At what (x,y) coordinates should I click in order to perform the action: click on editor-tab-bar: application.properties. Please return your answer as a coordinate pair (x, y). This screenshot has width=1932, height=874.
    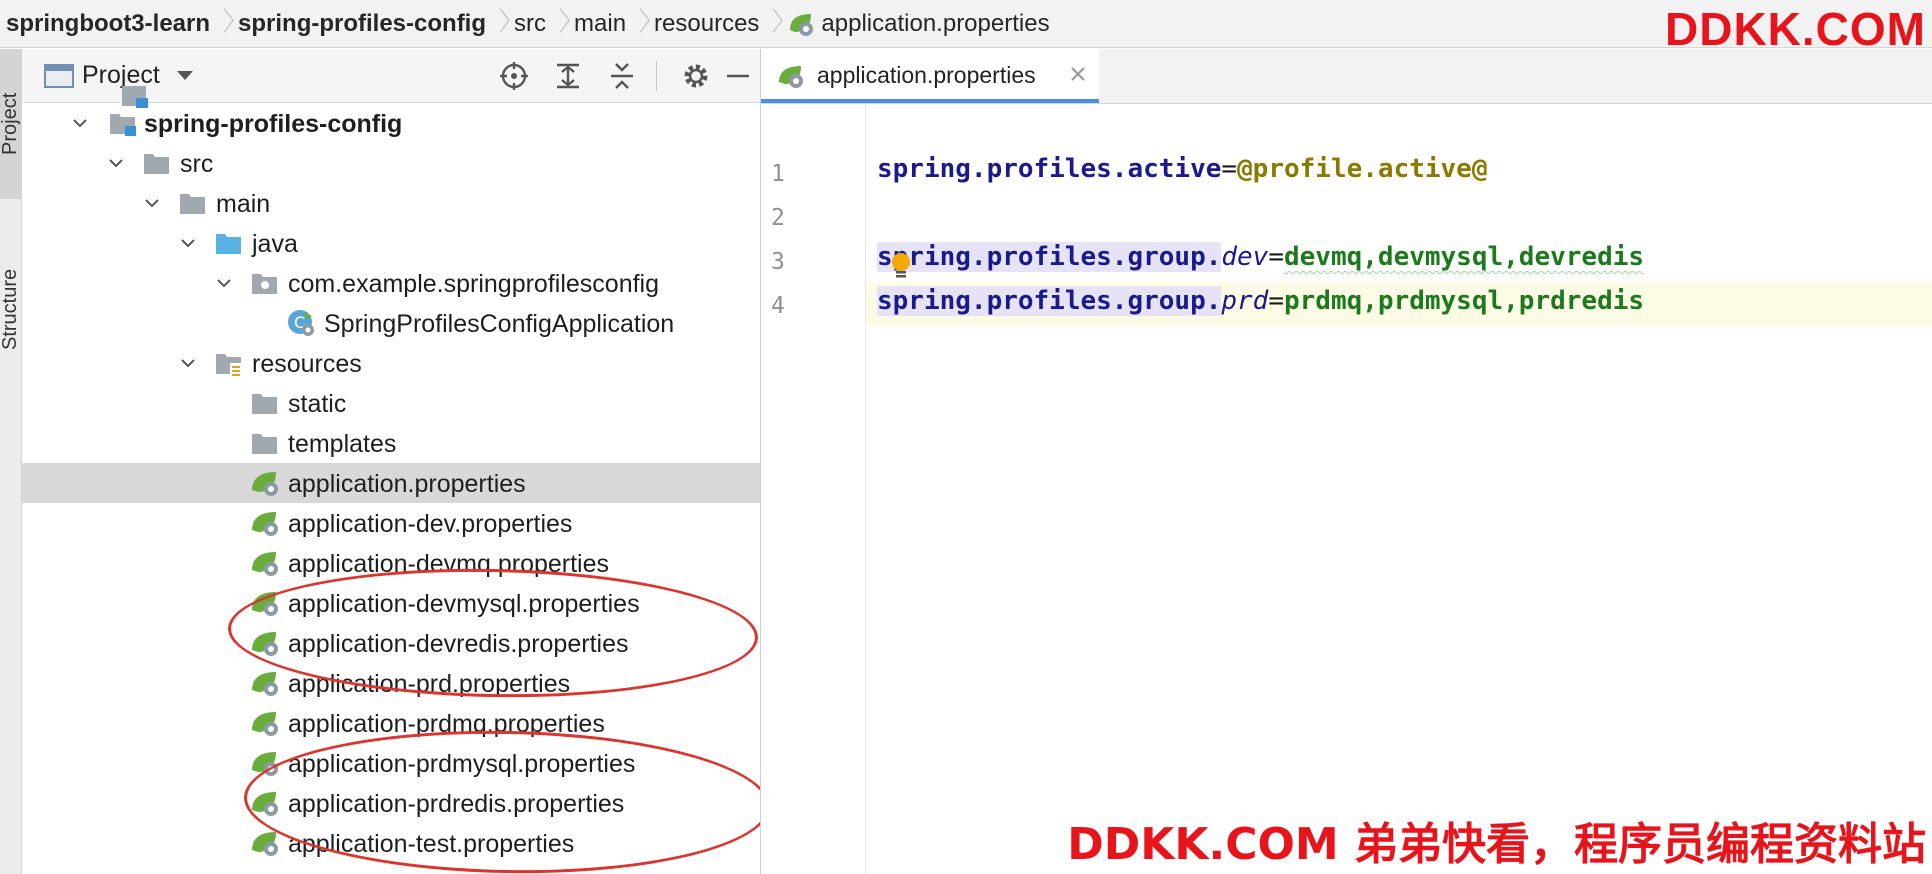
    Looking at the image, I should click on (1346, 76).